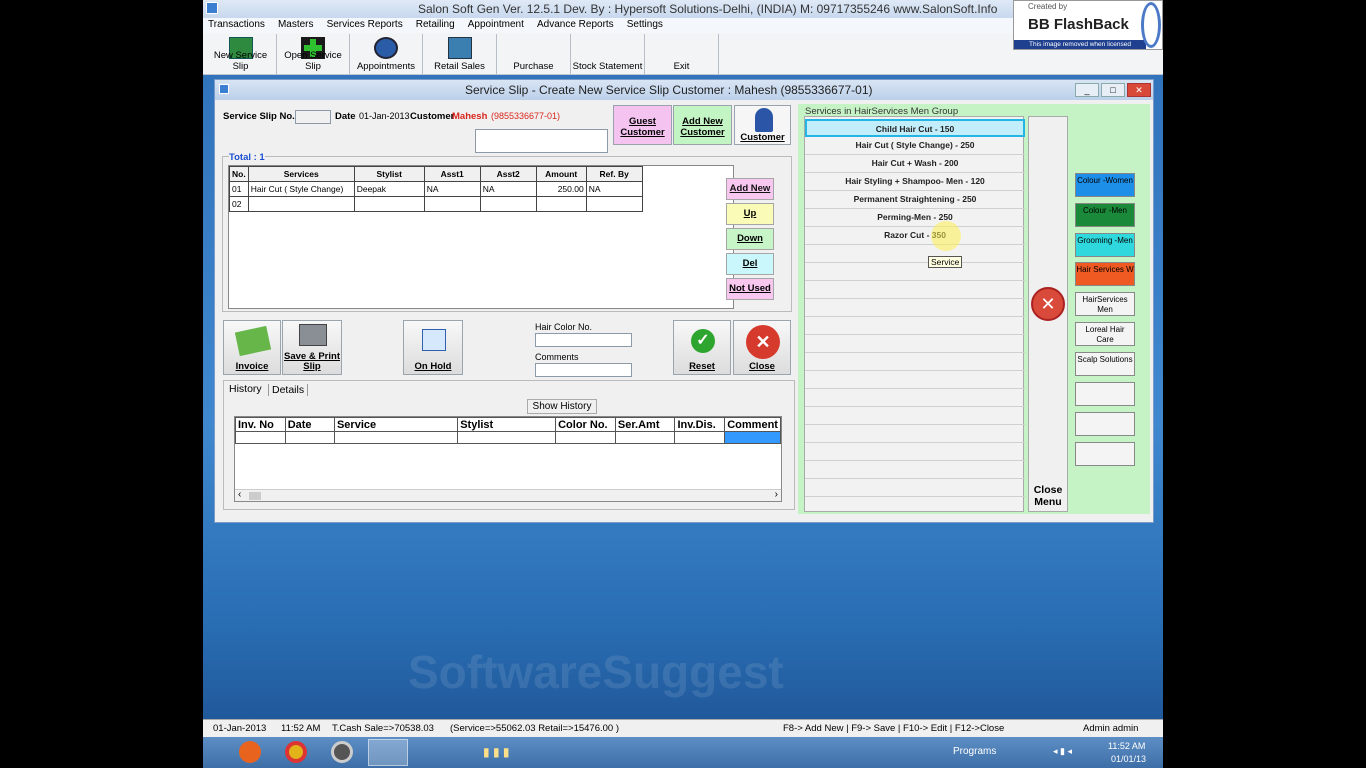 Image resolution: width=1366 pixels, height=768 pixels. Describe the element at coordinates (433, 347) in the screenshot. I see `on-hold-button: On Hold` at that location.